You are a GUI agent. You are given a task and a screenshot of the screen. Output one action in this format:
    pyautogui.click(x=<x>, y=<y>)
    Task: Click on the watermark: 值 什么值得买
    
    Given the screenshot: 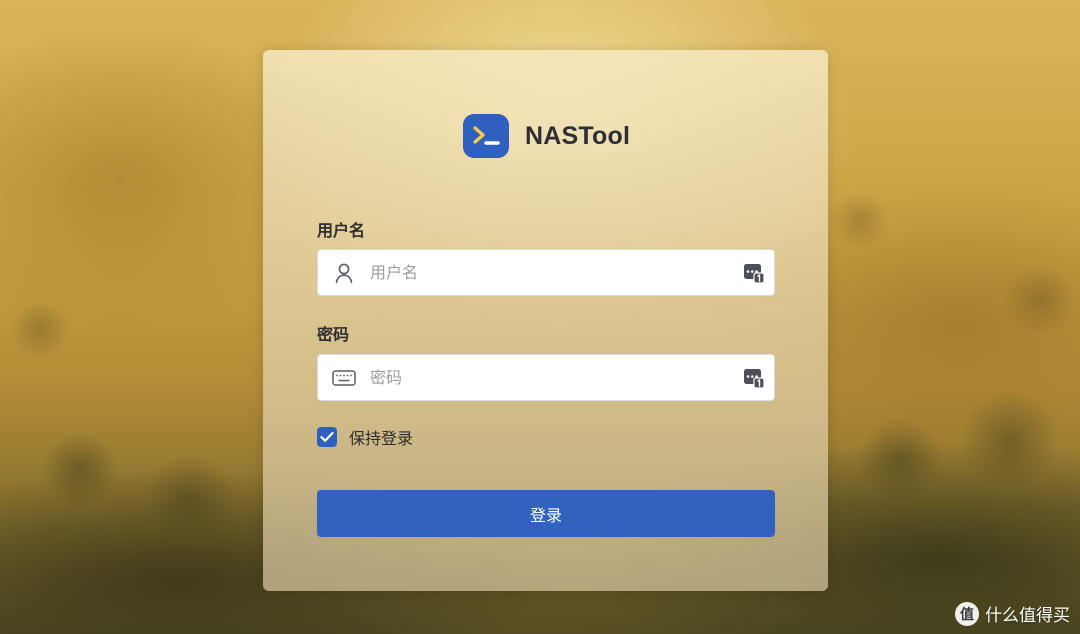 What is the action you would take?
    pyautogui.click(x=1012, y=613)
    